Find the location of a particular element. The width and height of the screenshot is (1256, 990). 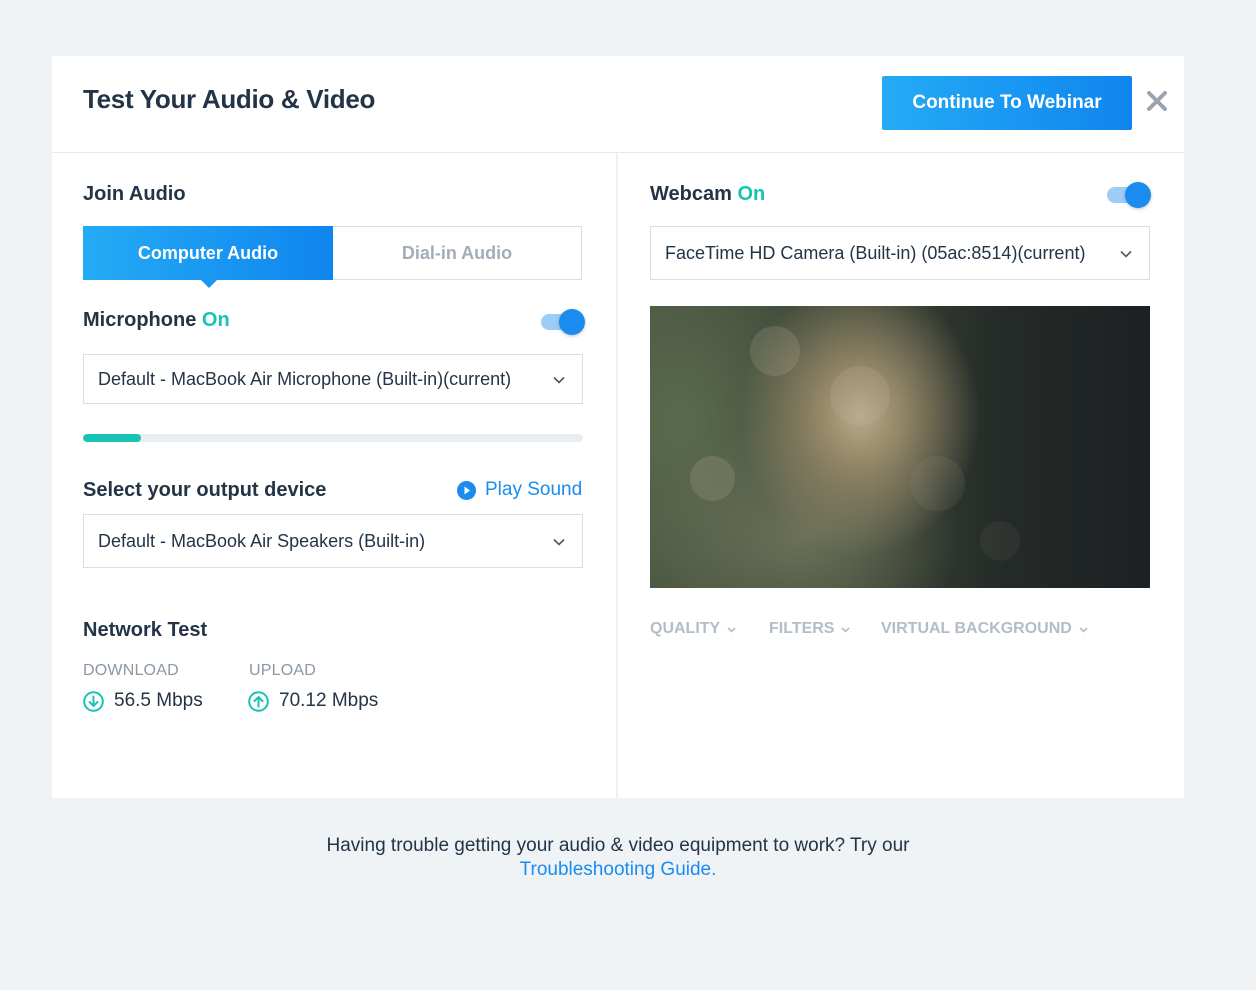

microphone-heading: Microphone On is located at coordinates (156, 320).